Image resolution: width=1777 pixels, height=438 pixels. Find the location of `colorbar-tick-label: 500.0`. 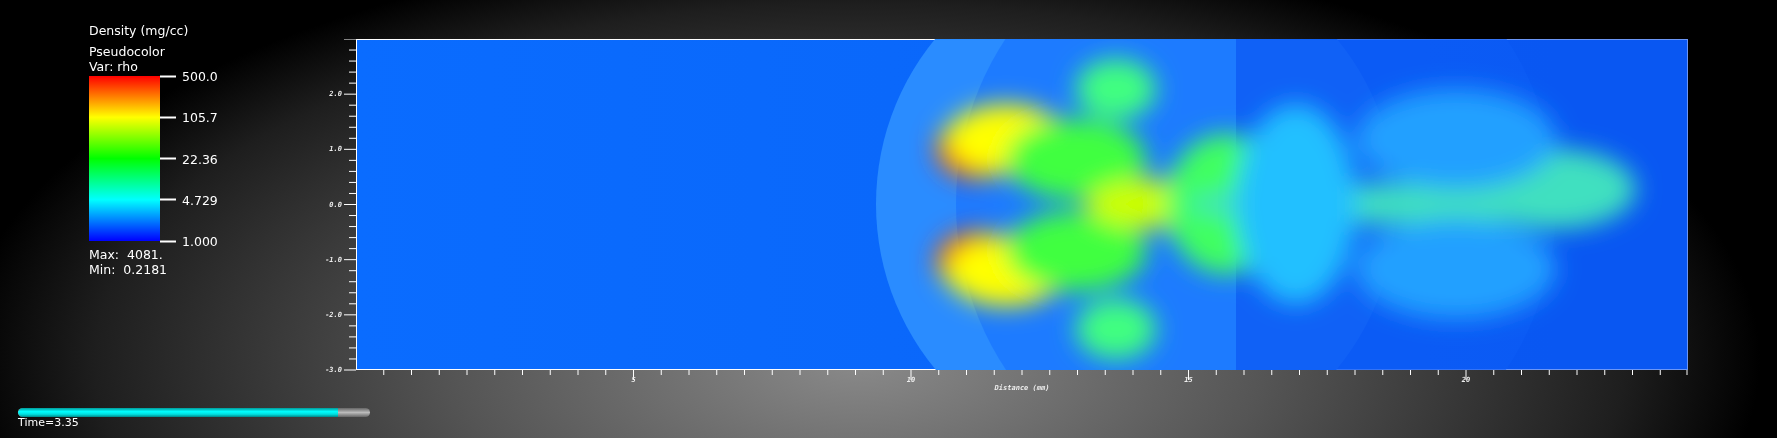

colorbar-tick-label: 500.0 is located at coordinates (200, 76).